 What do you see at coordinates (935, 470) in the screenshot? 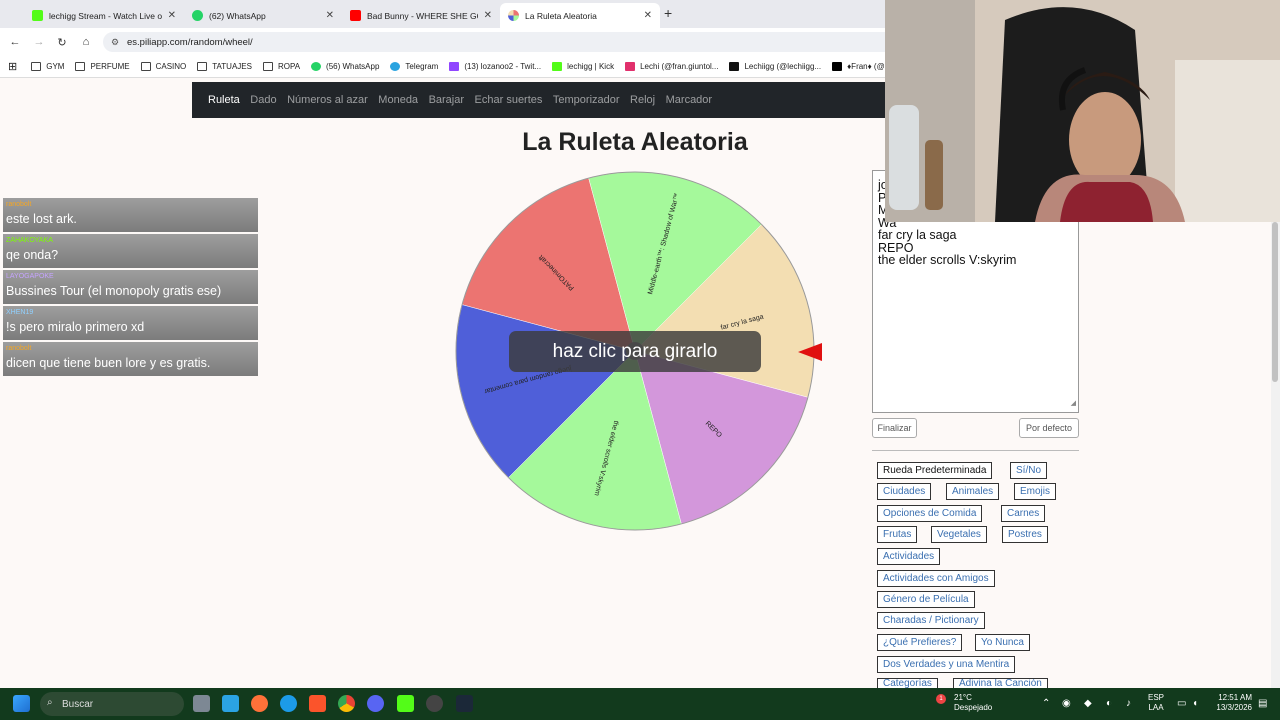
I see `preset-rueda-predeterminada: Rueda Predeterminada` at bounding box center [935, 470].